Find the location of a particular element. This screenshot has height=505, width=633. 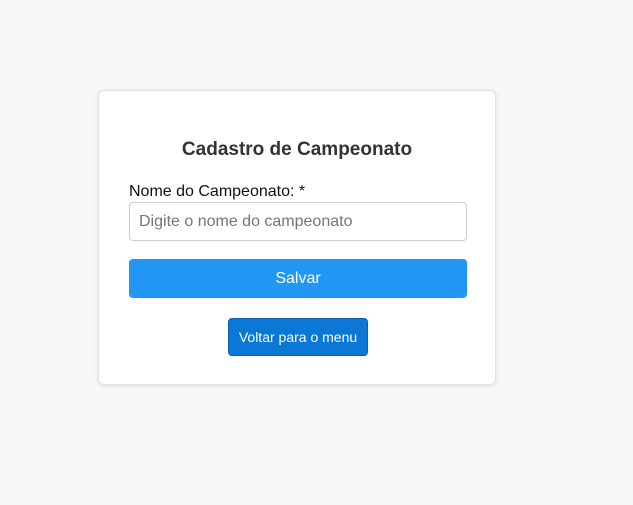

championship-name-label: Nome do Campeonato: * is located at coordinates (217, 191).